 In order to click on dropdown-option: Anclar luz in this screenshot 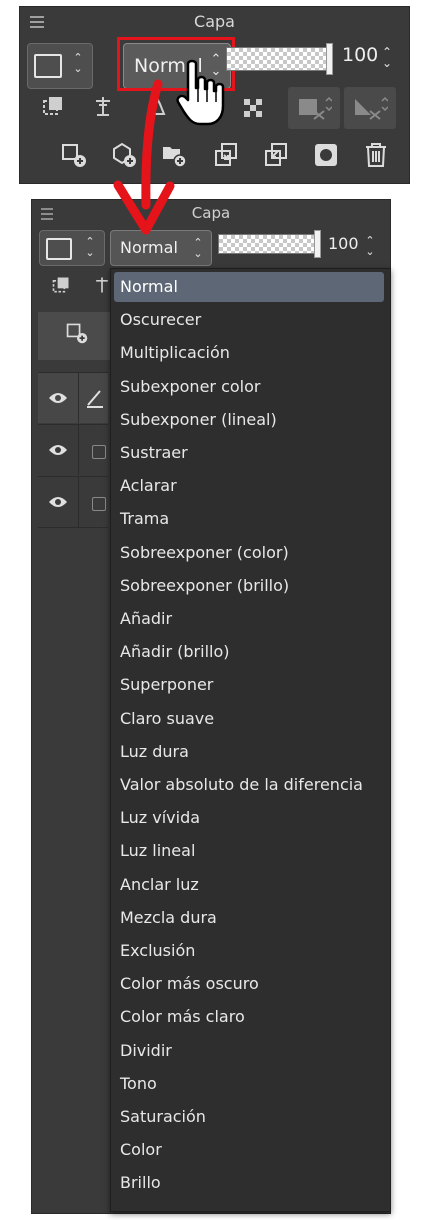, I will do `click(249, 885)`.